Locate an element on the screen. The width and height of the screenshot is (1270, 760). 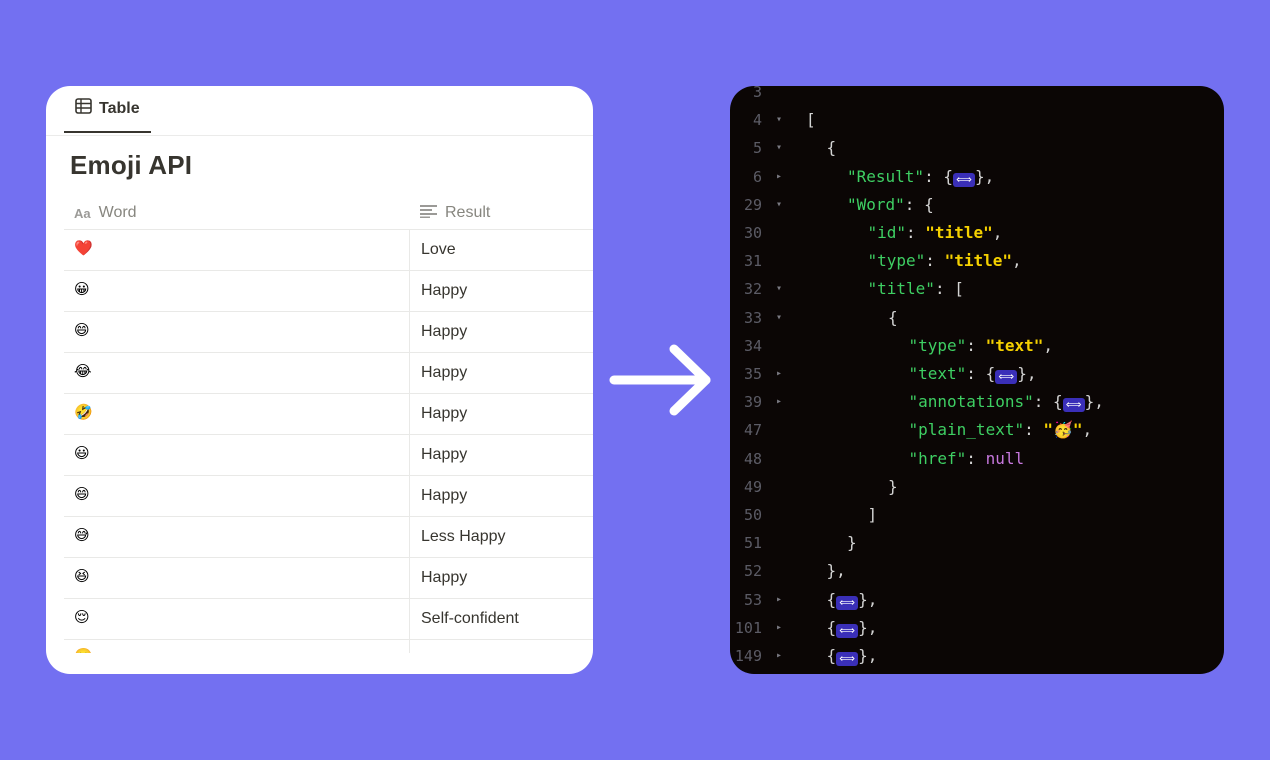
code-line: 53 ▸ {⟺}, is located at coordinates (977, 600).